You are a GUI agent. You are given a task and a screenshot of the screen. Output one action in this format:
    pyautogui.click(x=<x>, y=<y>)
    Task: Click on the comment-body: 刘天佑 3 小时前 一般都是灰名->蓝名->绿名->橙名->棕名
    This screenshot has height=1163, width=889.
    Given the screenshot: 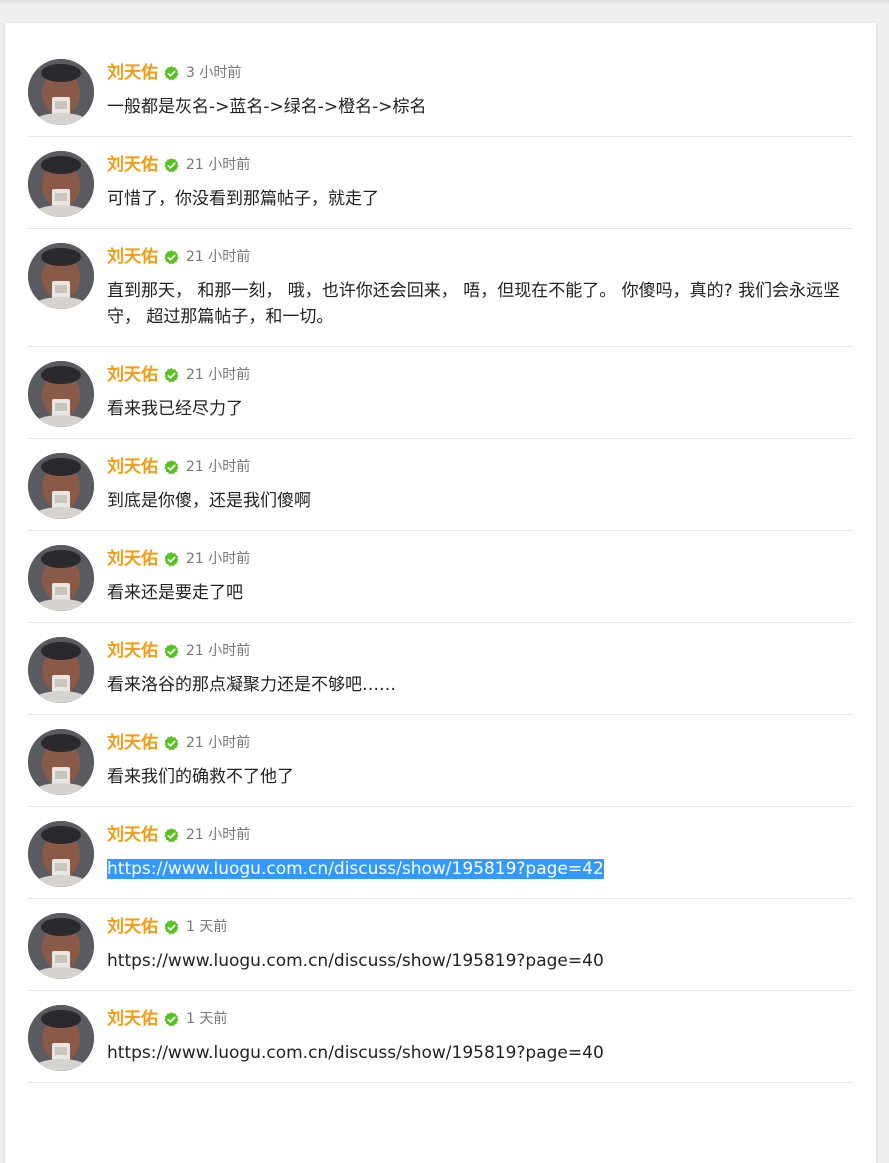 What is the action you would take?
    pyautogui.click(x=480, y=90)
    